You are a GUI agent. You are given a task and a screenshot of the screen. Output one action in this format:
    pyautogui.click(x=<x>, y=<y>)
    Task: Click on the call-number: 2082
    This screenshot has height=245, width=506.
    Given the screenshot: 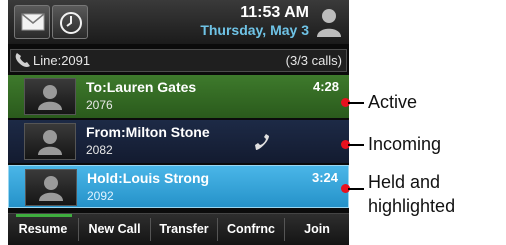 What is the action you would take?
    pyautogui.click(x=99, y=150)
    